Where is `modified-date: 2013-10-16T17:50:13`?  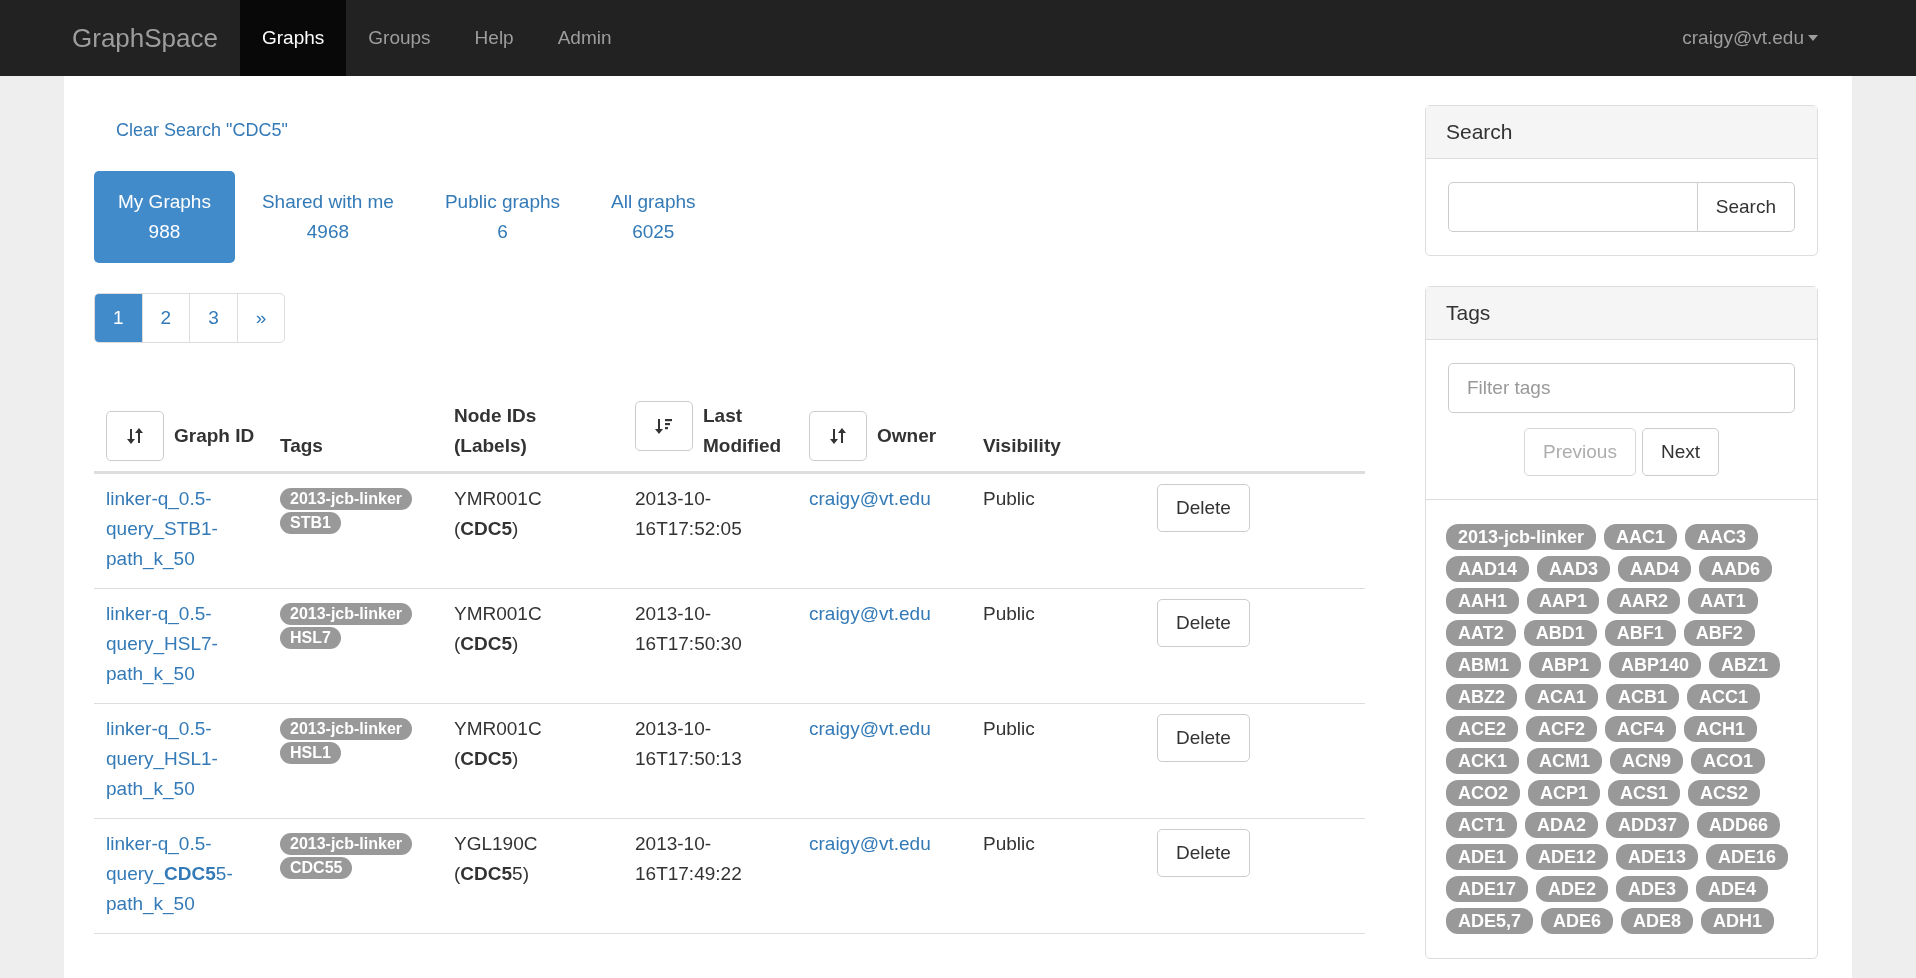
modified-date: 2013-10-16T17:50:13 is located at coordinates (689, 744).